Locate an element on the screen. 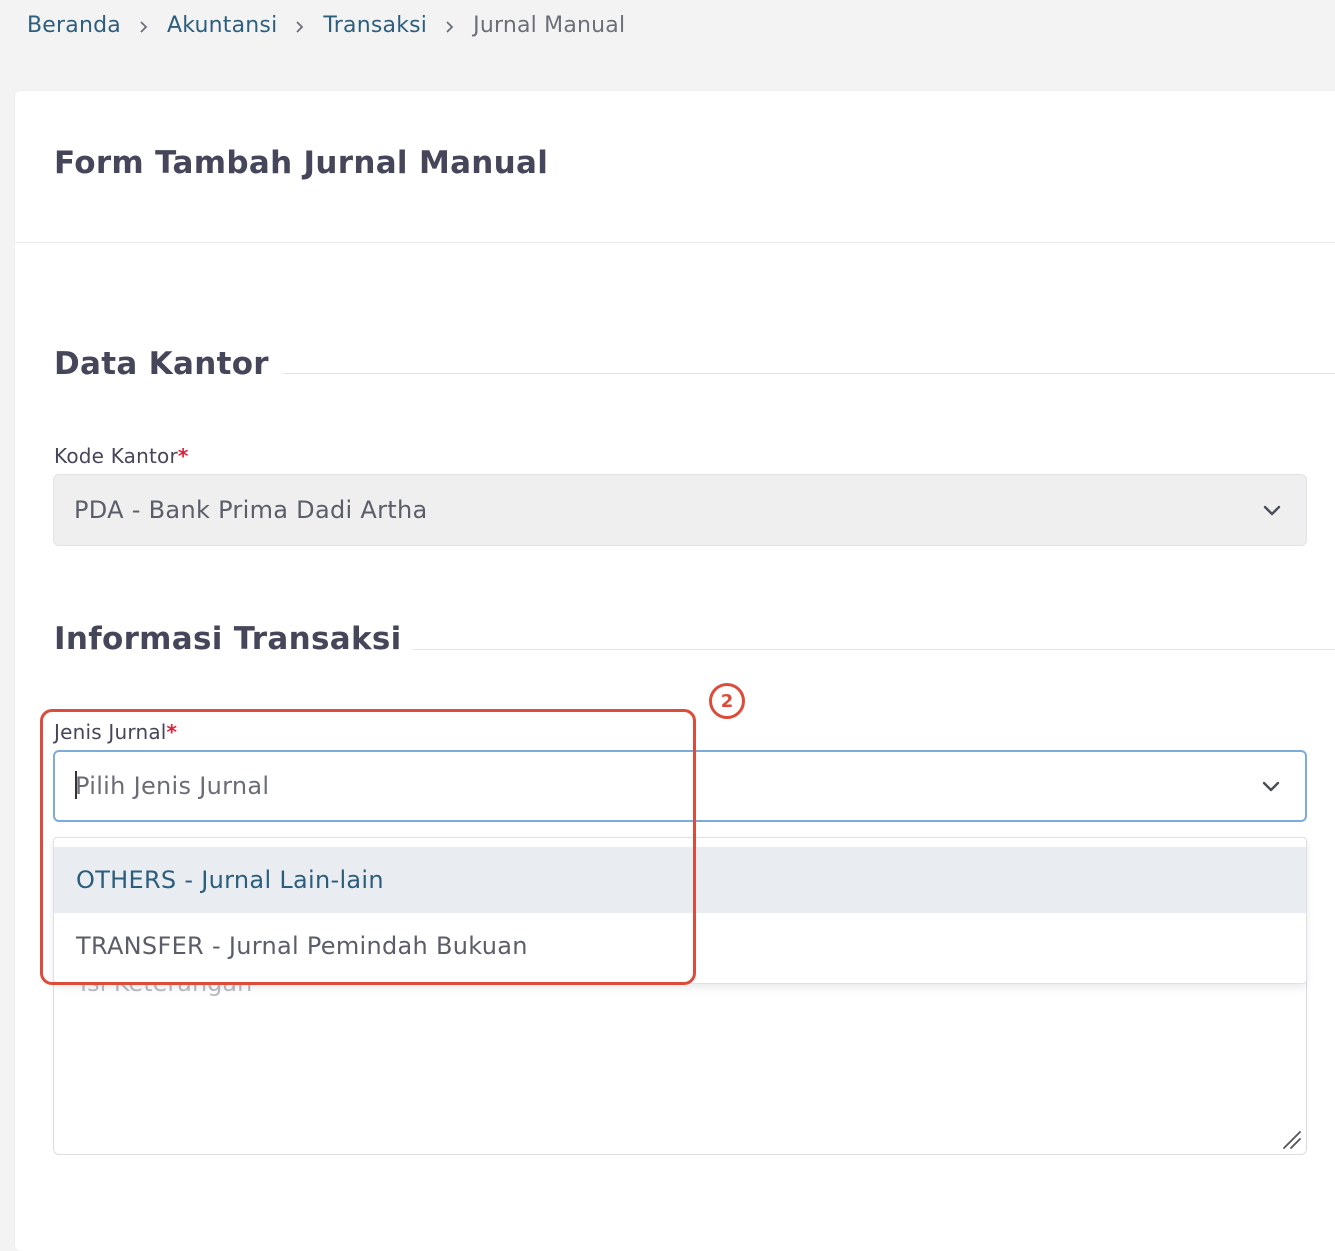  annotation-step-badge: 2 is located at coordinates (727, 701).